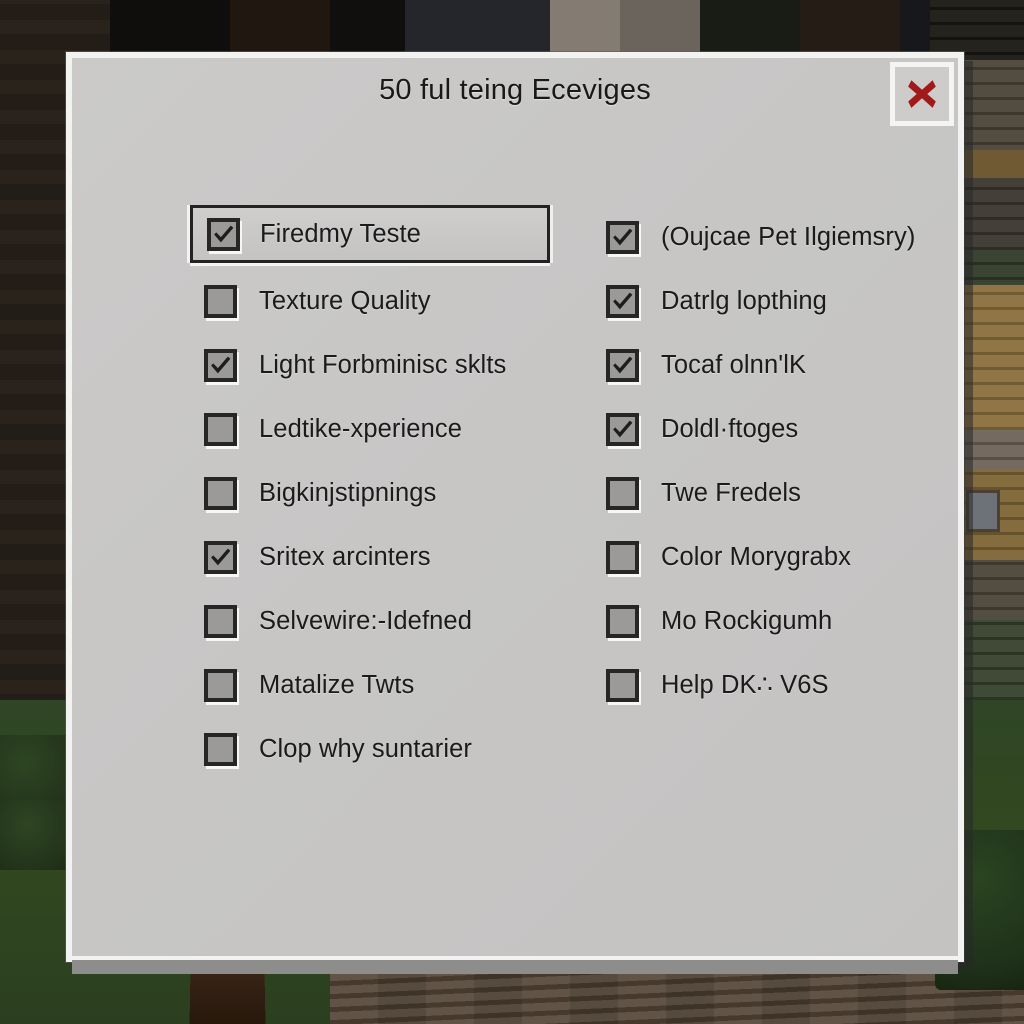 The height and width of the screenshot is (1024, 1024). I want to click on option-label: Clop why suntarier, so click(365, 748).